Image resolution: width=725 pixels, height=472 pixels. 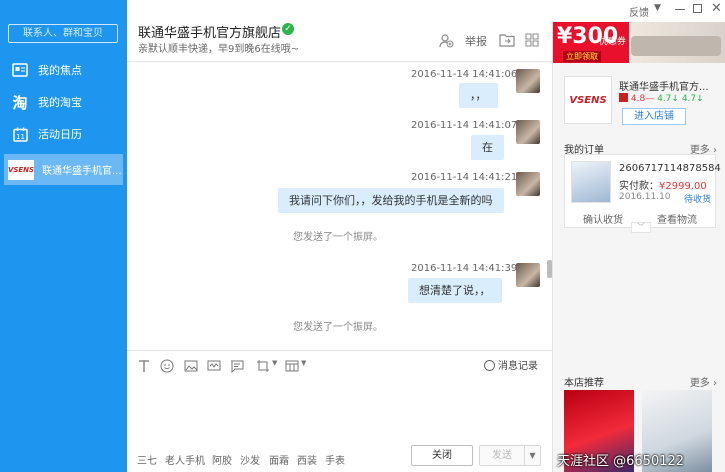 I want to click on sidebar-item-taobao: 淘 我的淘宝, so click(x=63, y=102).